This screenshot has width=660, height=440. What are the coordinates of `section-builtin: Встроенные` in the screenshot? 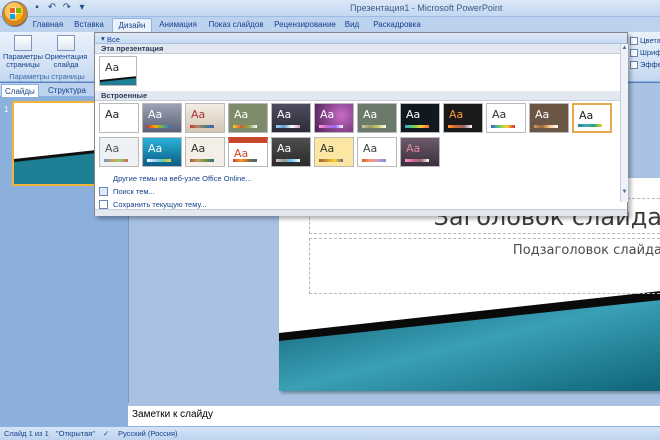 It's located at (357, 96).